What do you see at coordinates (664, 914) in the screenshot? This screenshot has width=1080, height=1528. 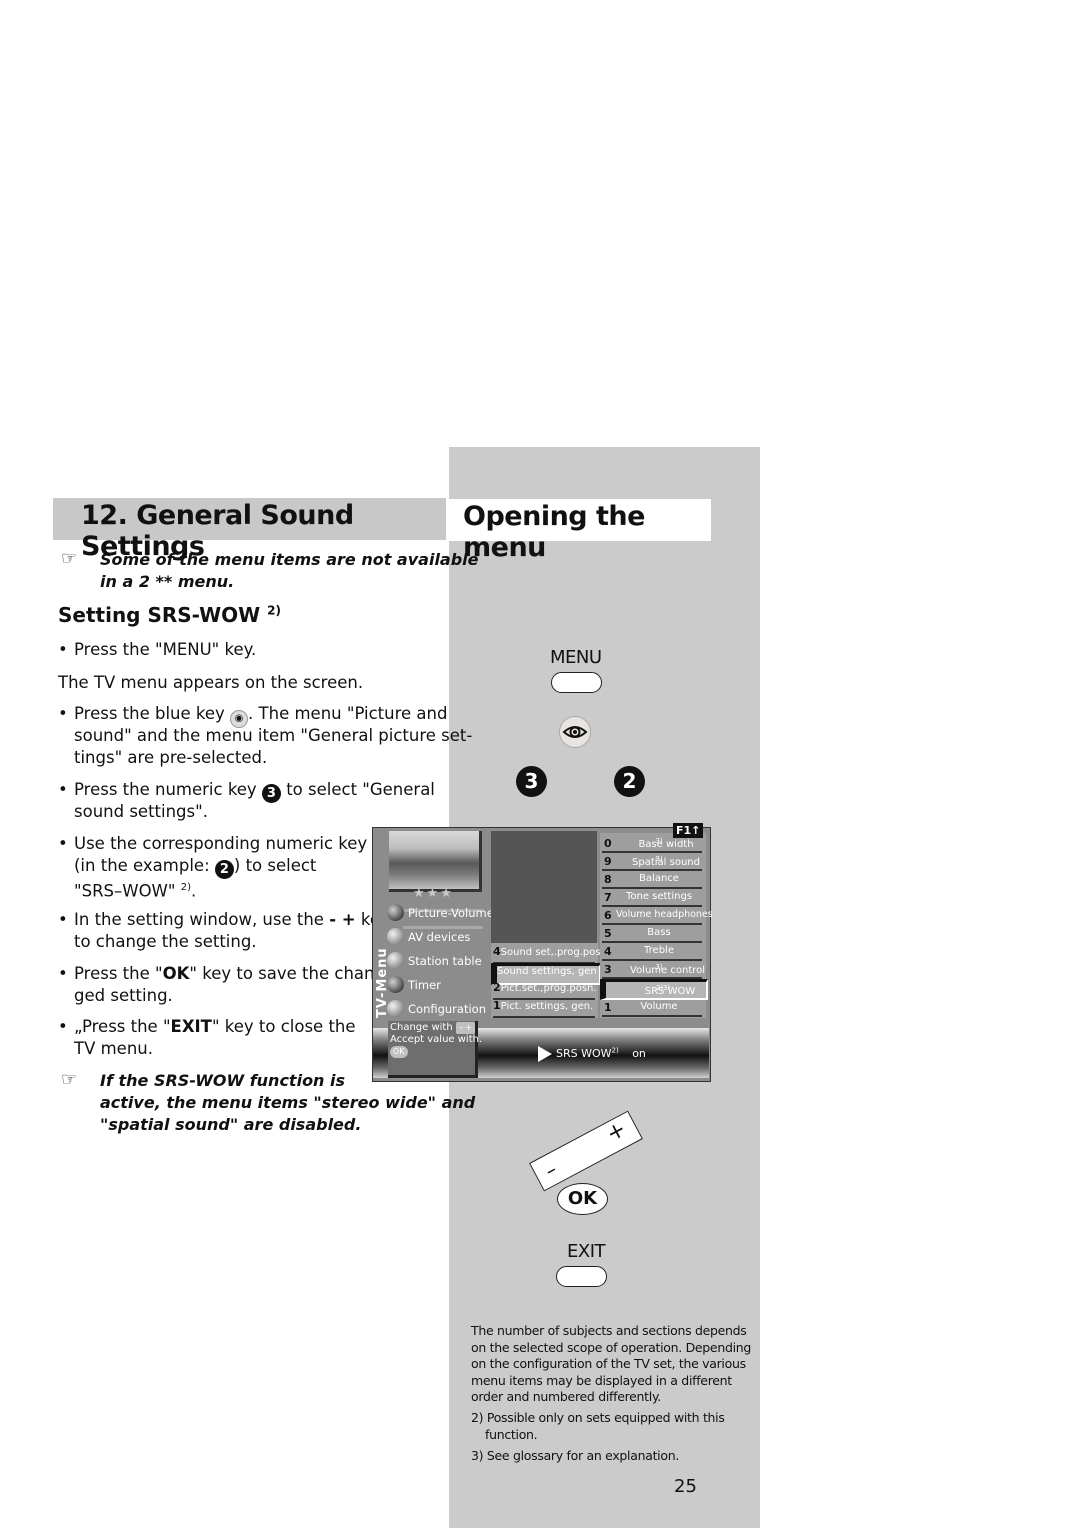 I see `item-label: Volume headphones` at bounding box center [664, 914].